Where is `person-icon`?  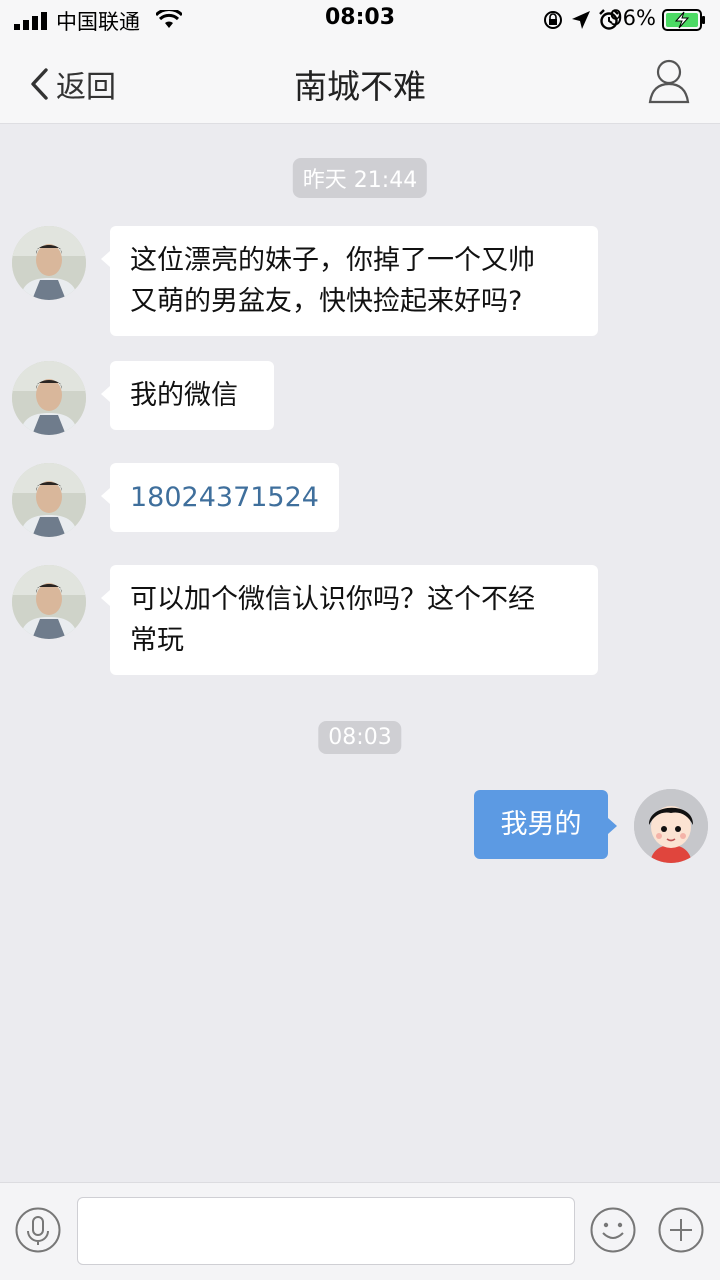
person-icon is located at coordinates (669, 81).